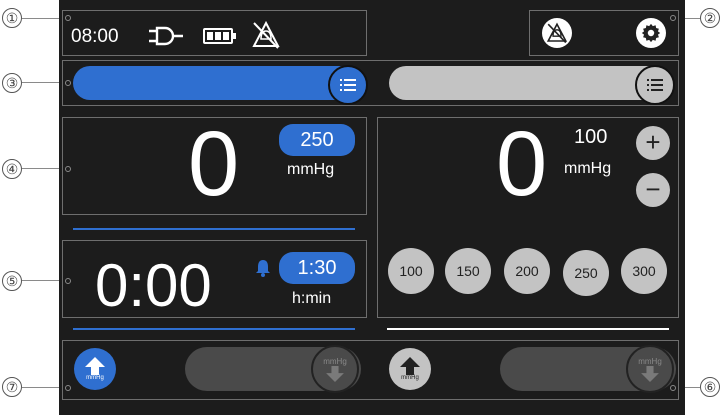  I want to click on left-pressure-panel: 0 250 mmHg, so click(214, 164).